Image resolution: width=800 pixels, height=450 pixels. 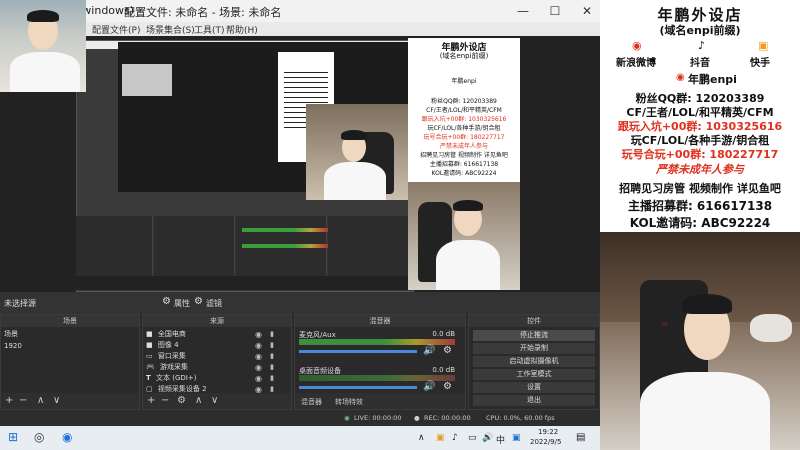 I want to click on brand-icon: ◉, so click(x=680, y=77).